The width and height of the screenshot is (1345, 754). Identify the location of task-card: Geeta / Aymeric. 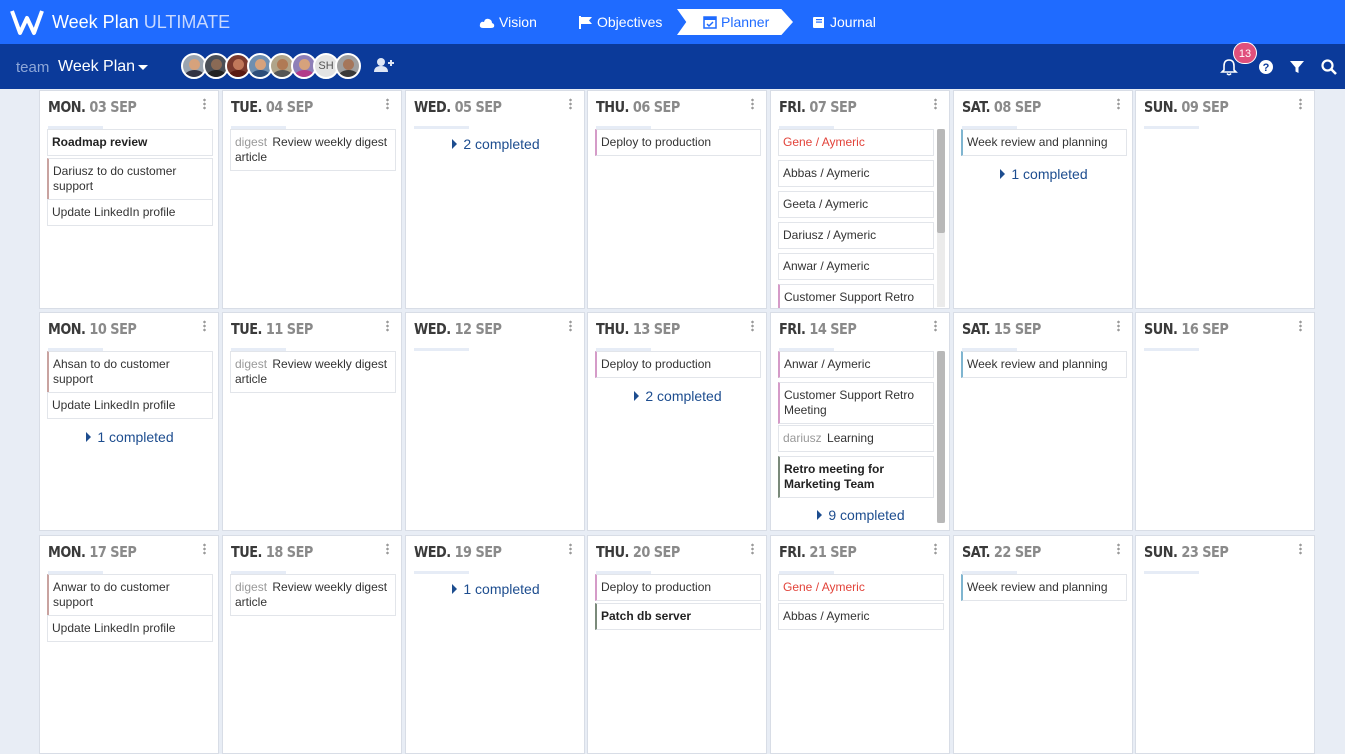
(856, 204).